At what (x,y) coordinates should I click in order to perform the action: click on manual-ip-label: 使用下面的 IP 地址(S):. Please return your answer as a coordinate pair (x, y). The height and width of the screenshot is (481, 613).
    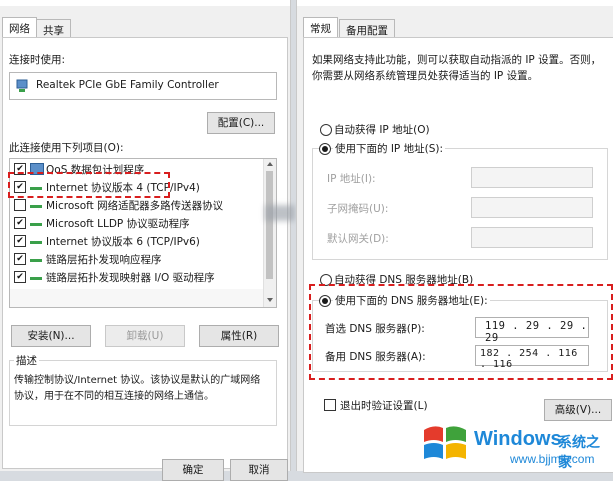
    Looking at the image, I should click on (389, 148).